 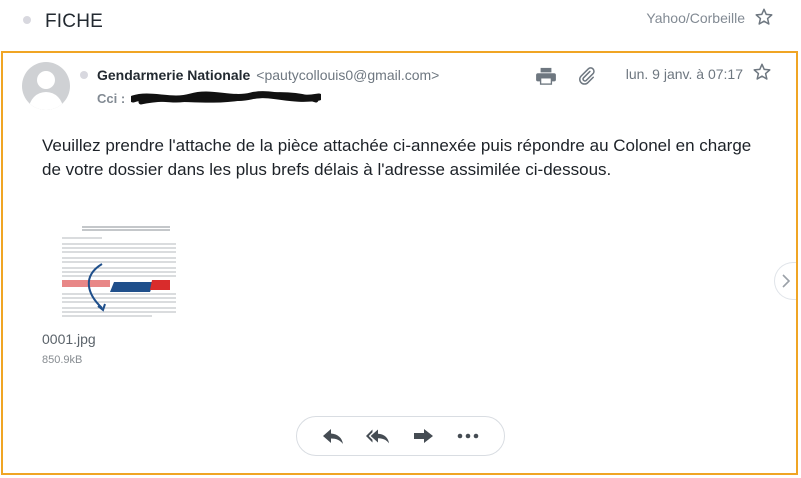 What do you see at coordinates (546, 76) in the screenshot?
I see `print-icon` at bounding box center [546, 76].